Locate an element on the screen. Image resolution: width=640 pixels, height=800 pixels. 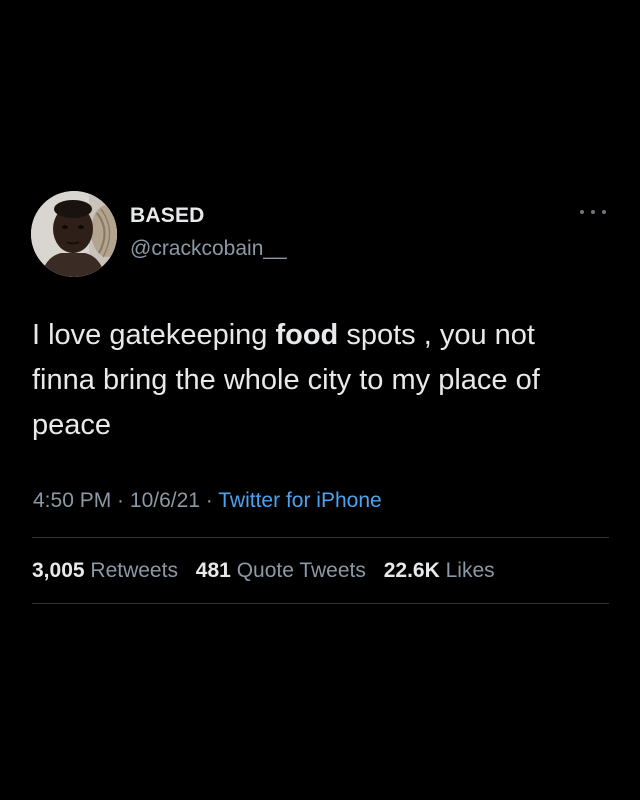
quote-tweets-stat: 481 Quote Tweets is located at coordinates (281, 570).